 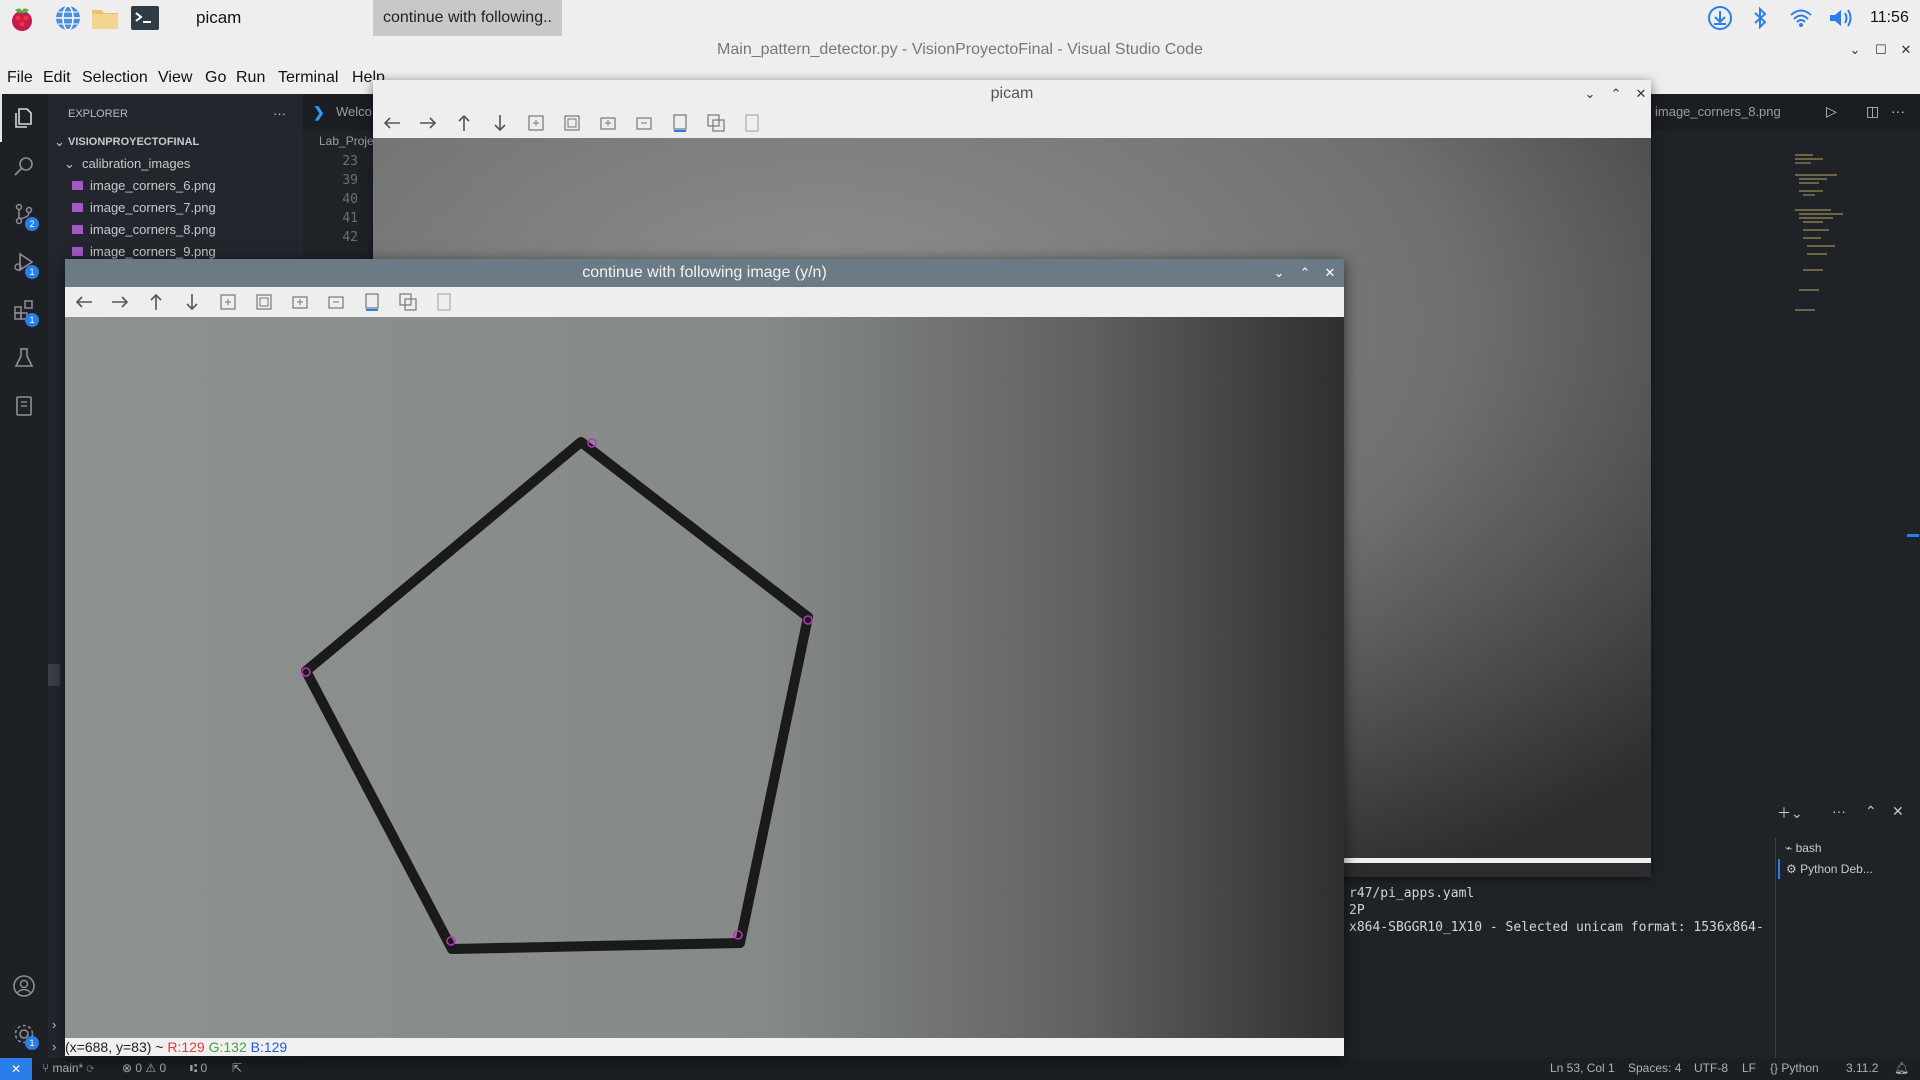 What do you see at coordinates (1808, 848) in the screenshot?
I see `terminal-session-label: bash` at bounding box center [1808, 848].